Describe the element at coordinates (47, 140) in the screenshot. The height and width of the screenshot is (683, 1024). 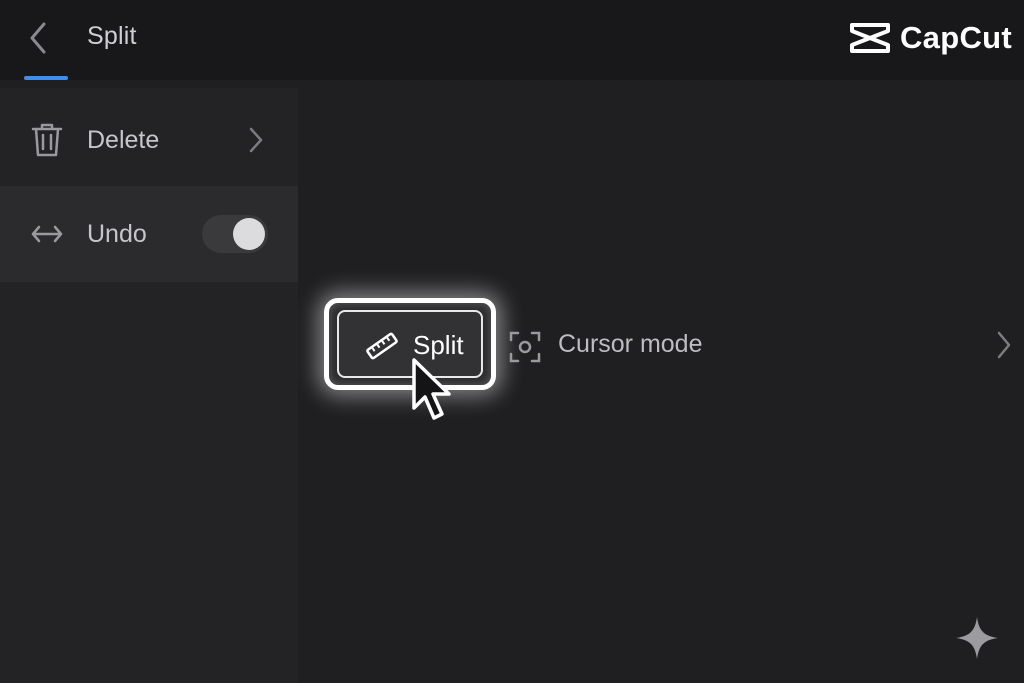
I see `trash-icon` at that location.